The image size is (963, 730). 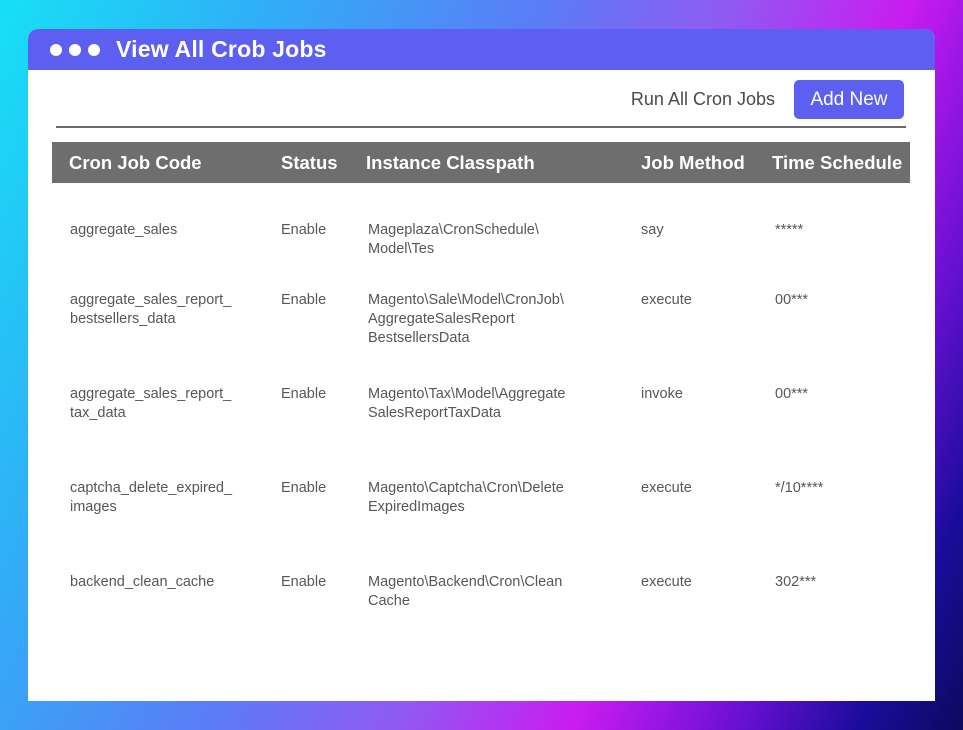 I want to click on column-header-instance-classpath: Instance Classpath, so click(x=450, y=162).